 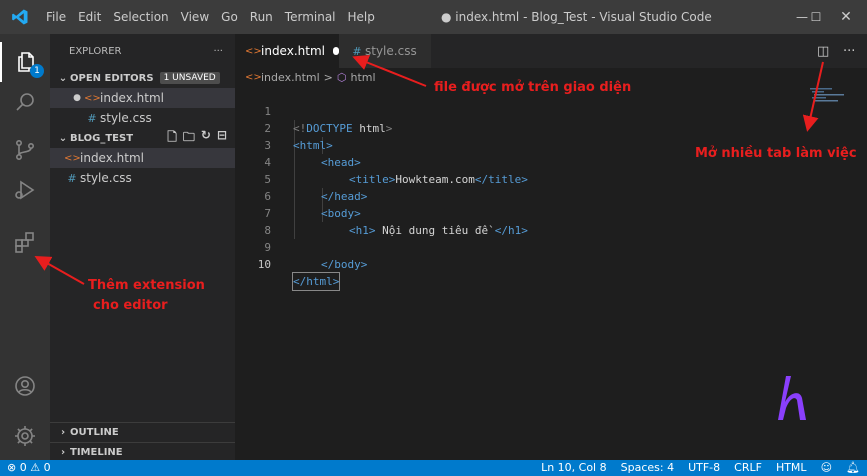 I want to click on encoding: UTF-8, so click(x=704, y=468).